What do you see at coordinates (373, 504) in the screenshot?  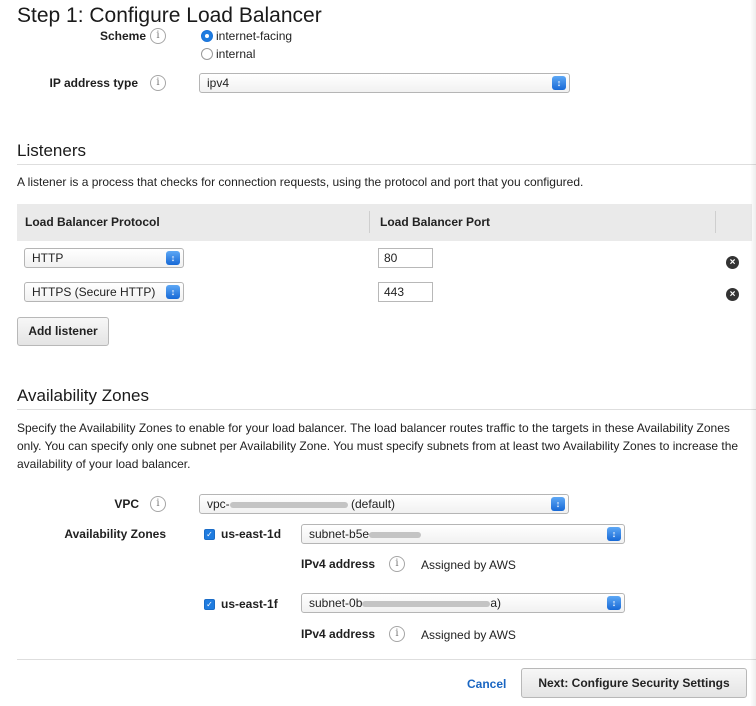 I see `vpc-value-suffix: (default)` at bounding box center [373, 504].